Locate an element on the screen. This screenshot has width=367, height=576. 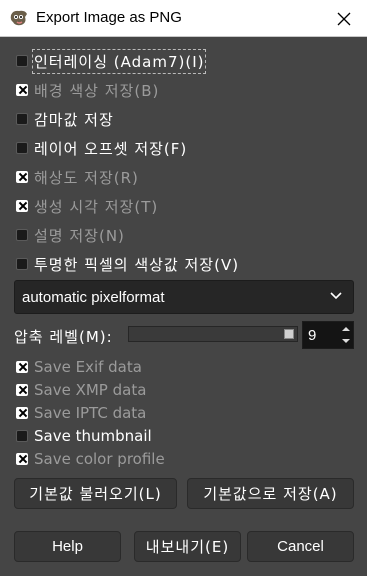
option-row-3: 레이어 오프셋 저장(F) is located at coordinates (101, 148).